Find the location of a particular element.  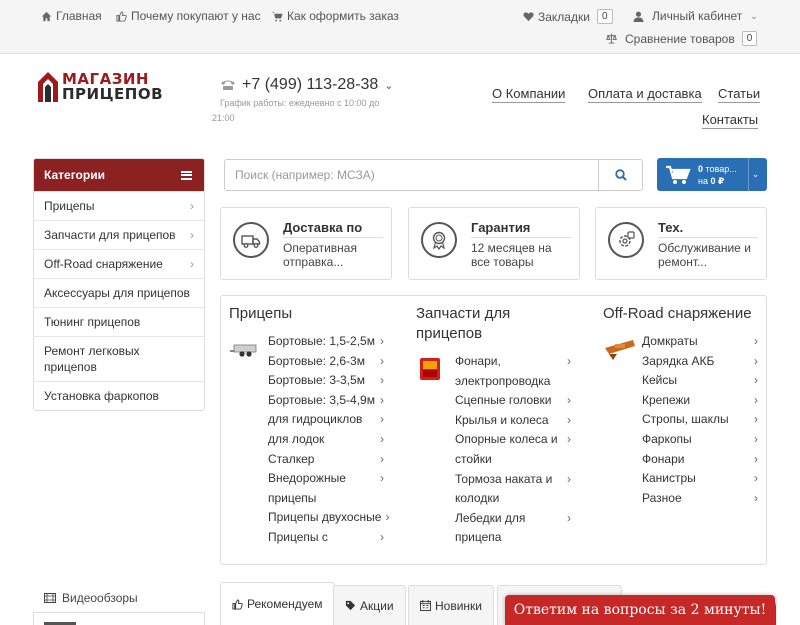

video-reviews-label: Видеообзоры is located at coordinates (100, 598).